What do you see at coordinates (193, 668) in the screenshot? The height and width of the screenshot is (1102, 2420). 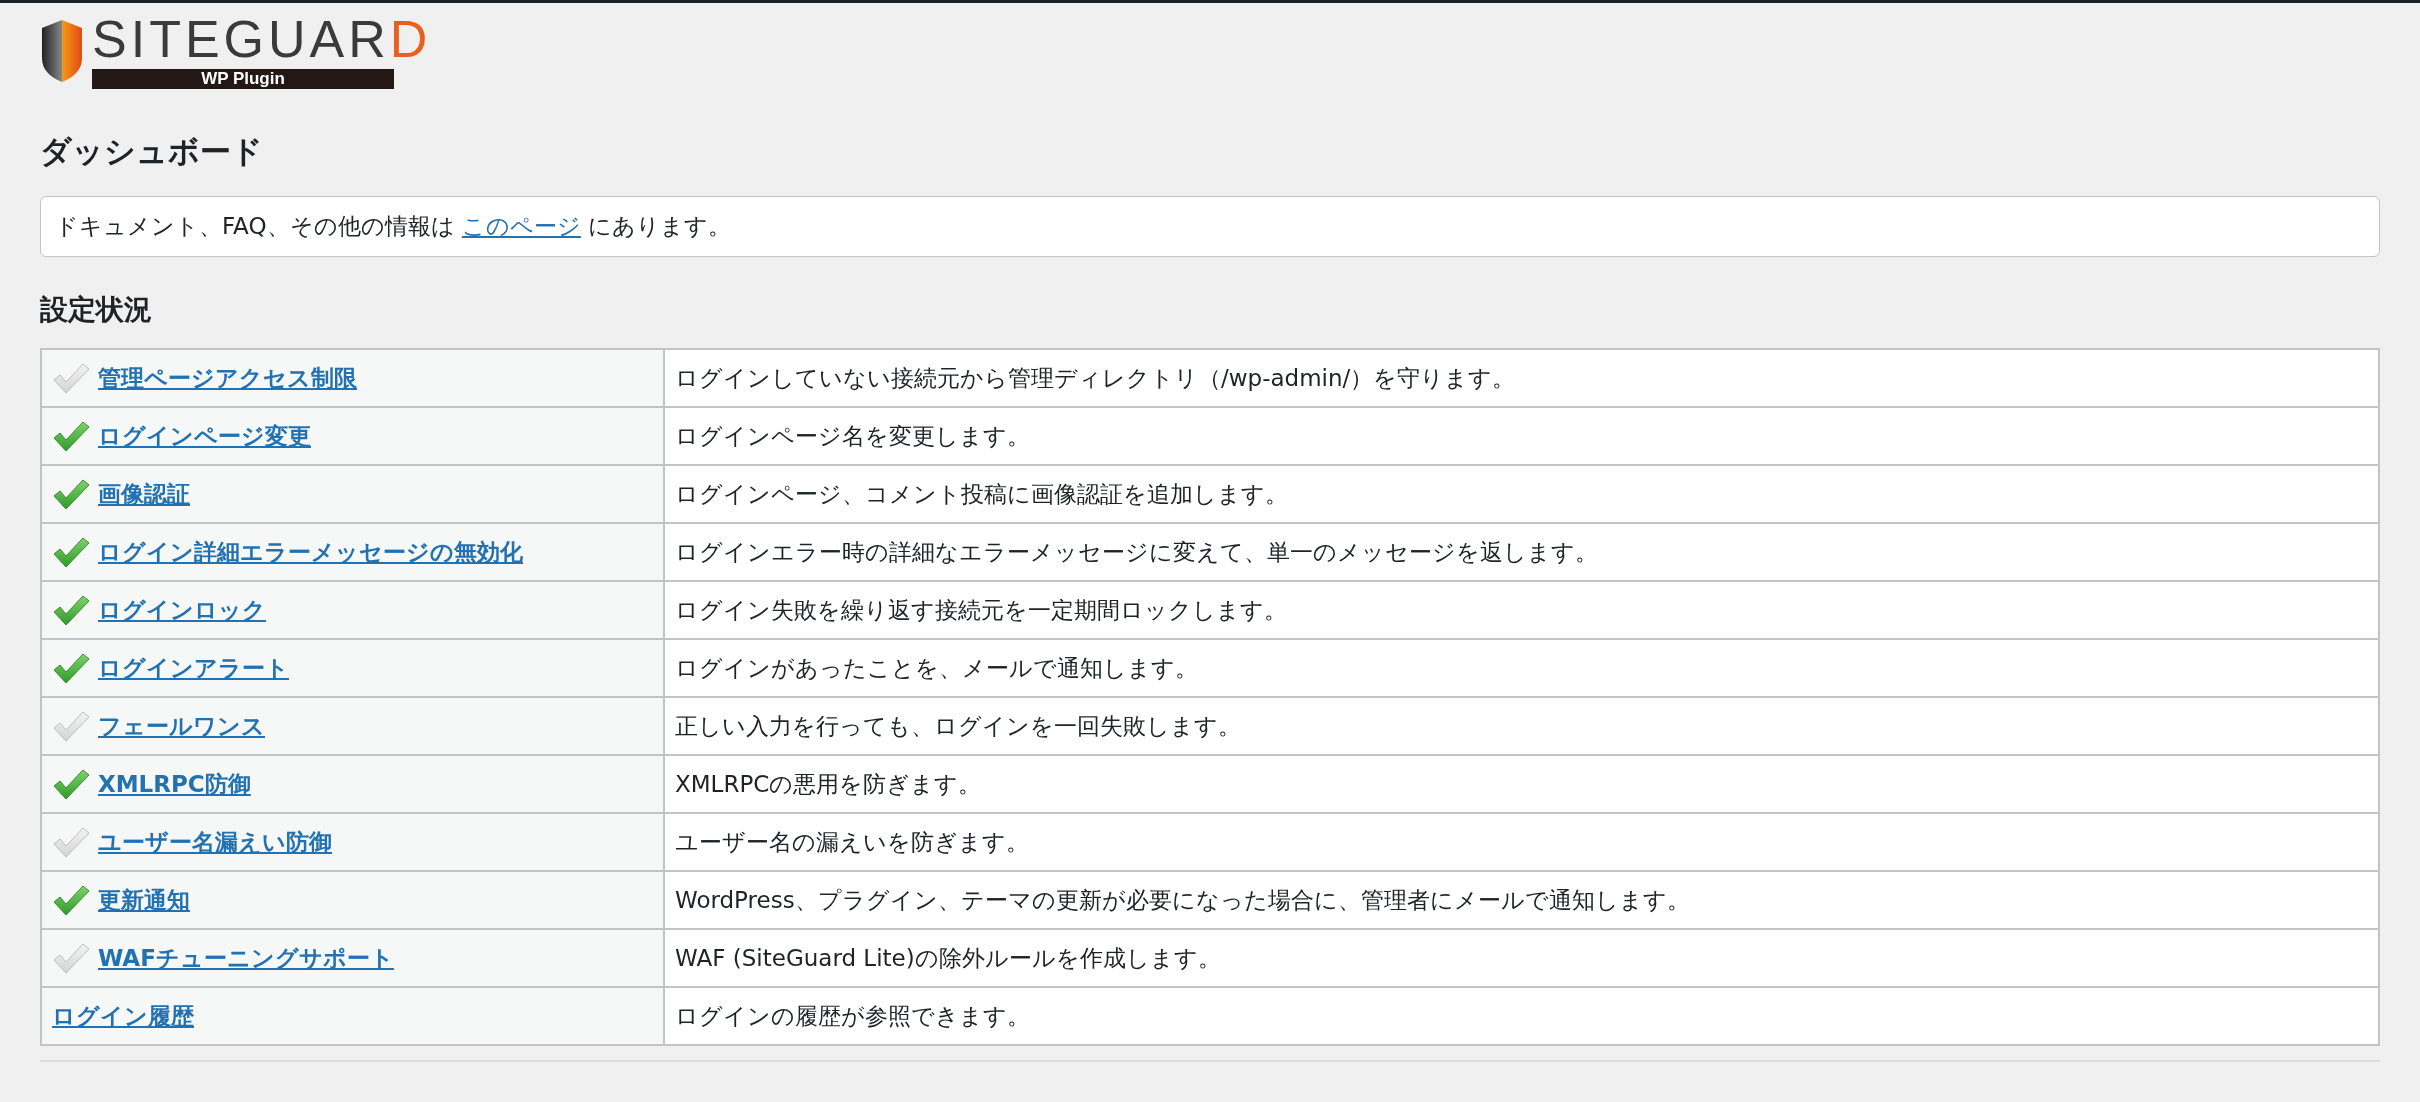 I see `feature-link: ログインアラート` at bounding box center [193, 668].